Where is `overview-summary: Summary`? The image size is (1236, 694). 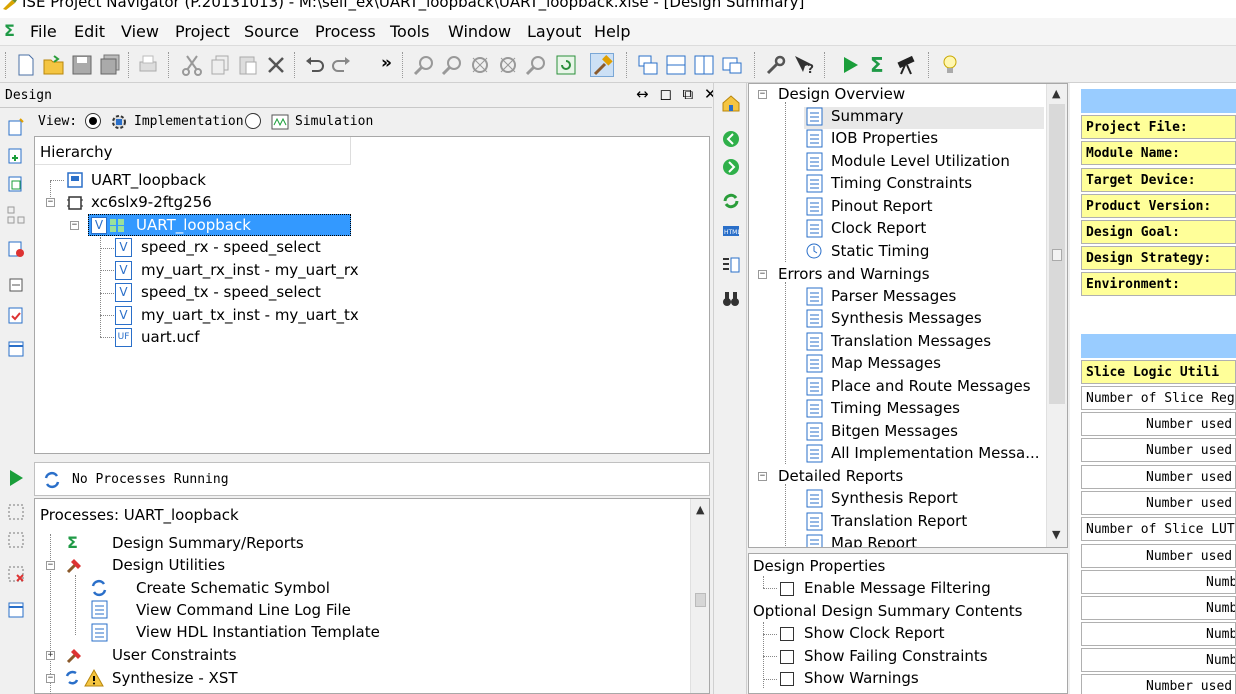 overview-summary: Summary is located at coordinates (867, 116).